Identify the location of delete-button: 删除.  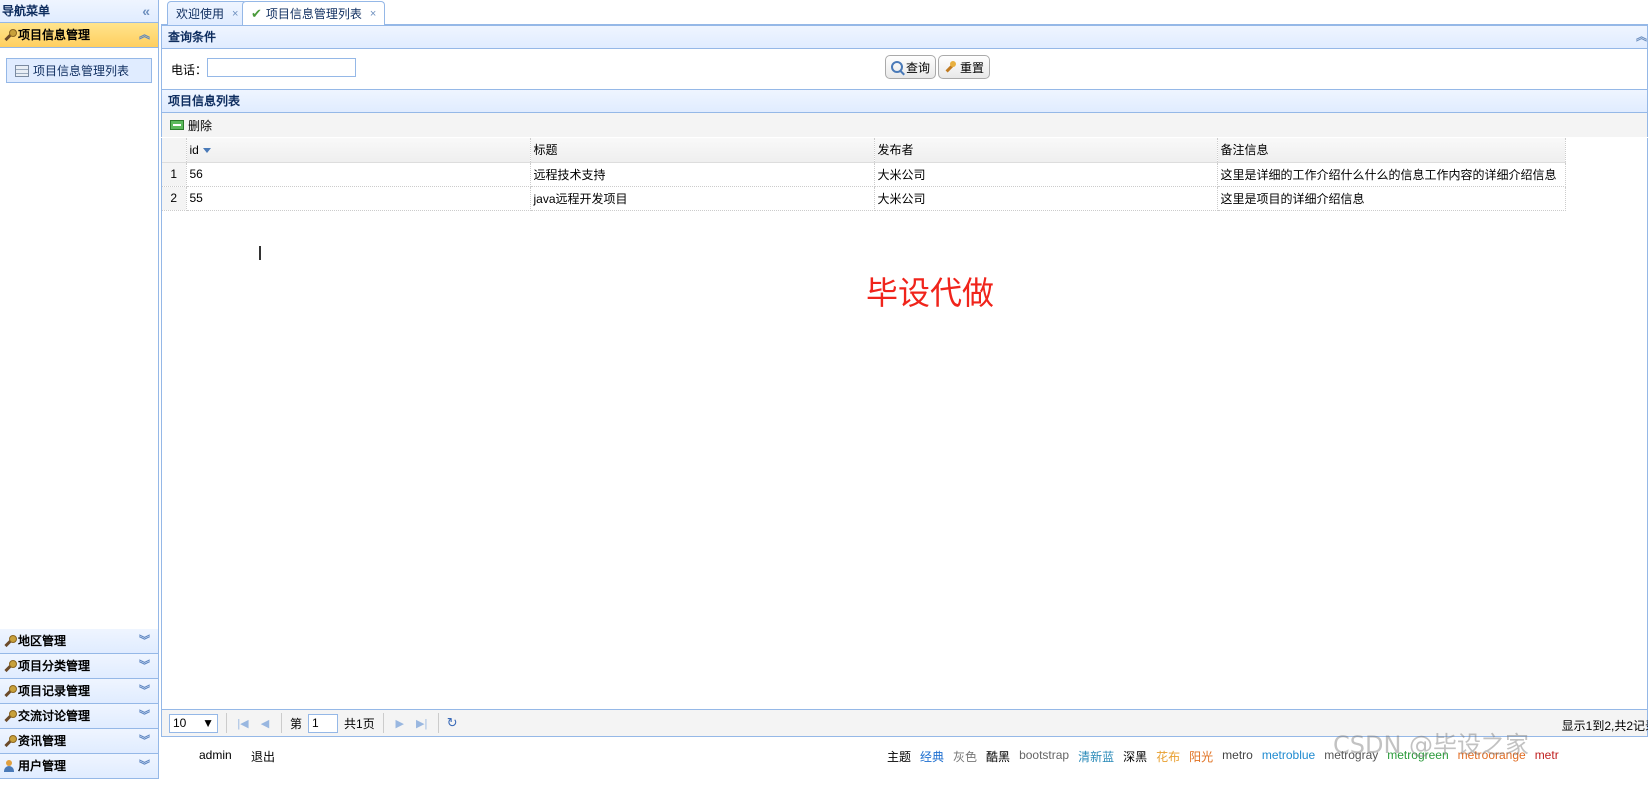
(191, 125).